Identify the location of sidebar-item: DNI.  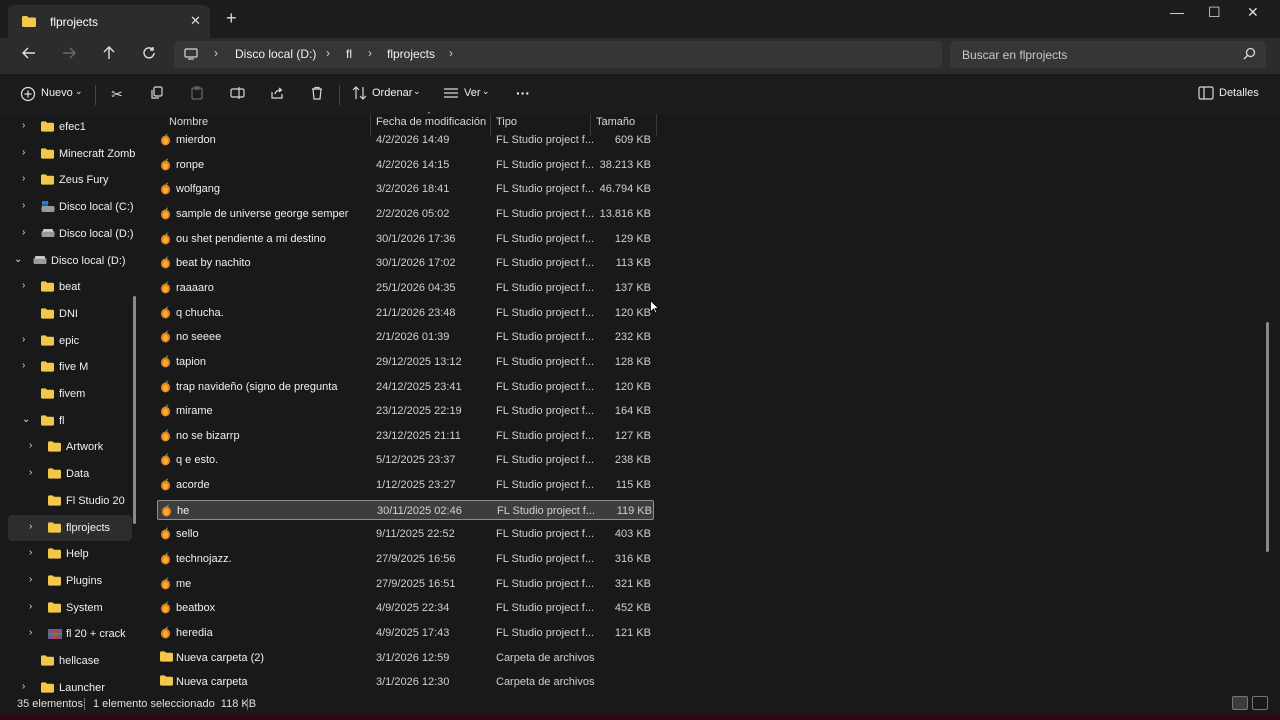
(70, 314).